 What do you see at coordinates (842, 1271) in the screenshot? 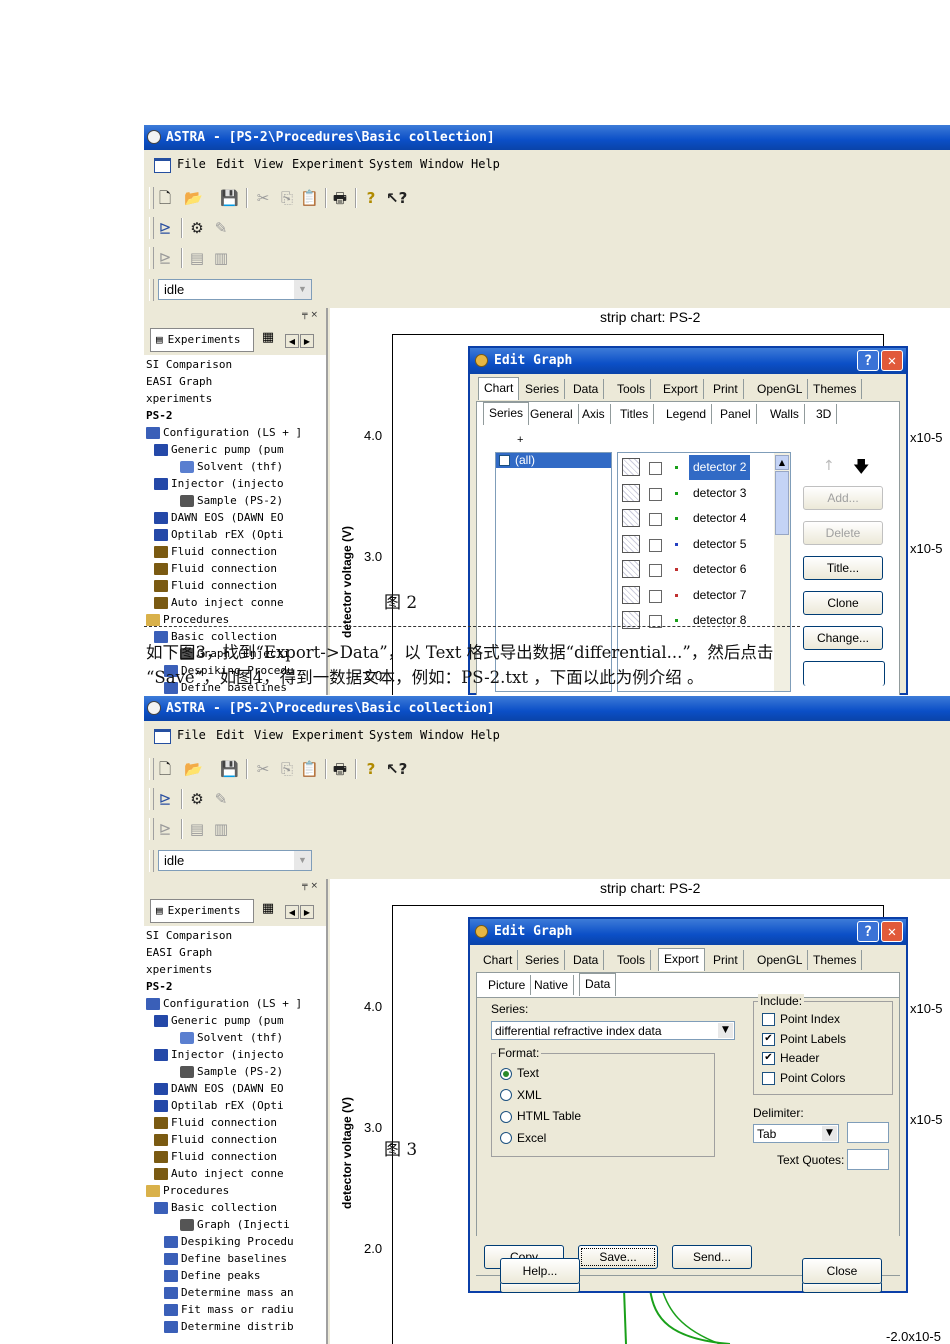
I see `close-button-label: Close` at bounding box center [842, 1271].